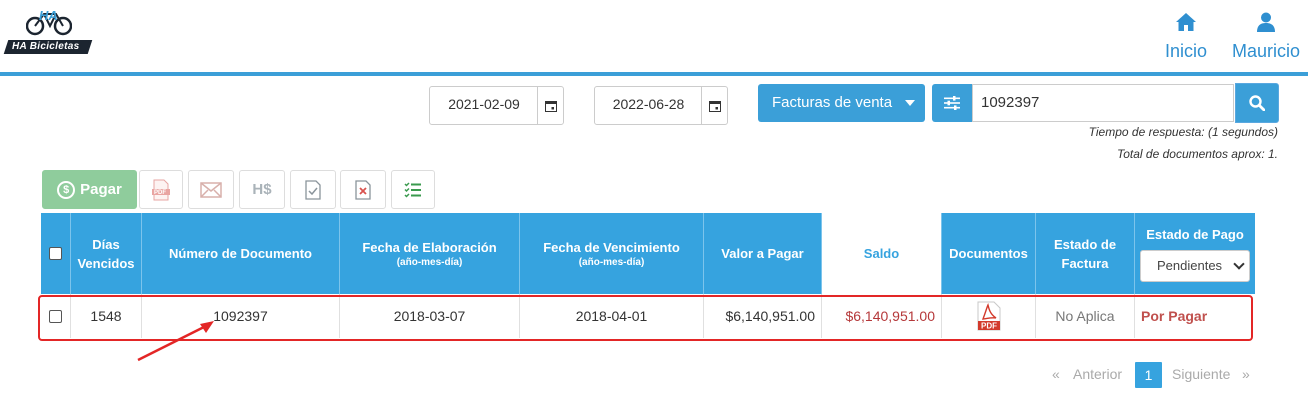  I want to click on send-email-button, so click(211, 189).